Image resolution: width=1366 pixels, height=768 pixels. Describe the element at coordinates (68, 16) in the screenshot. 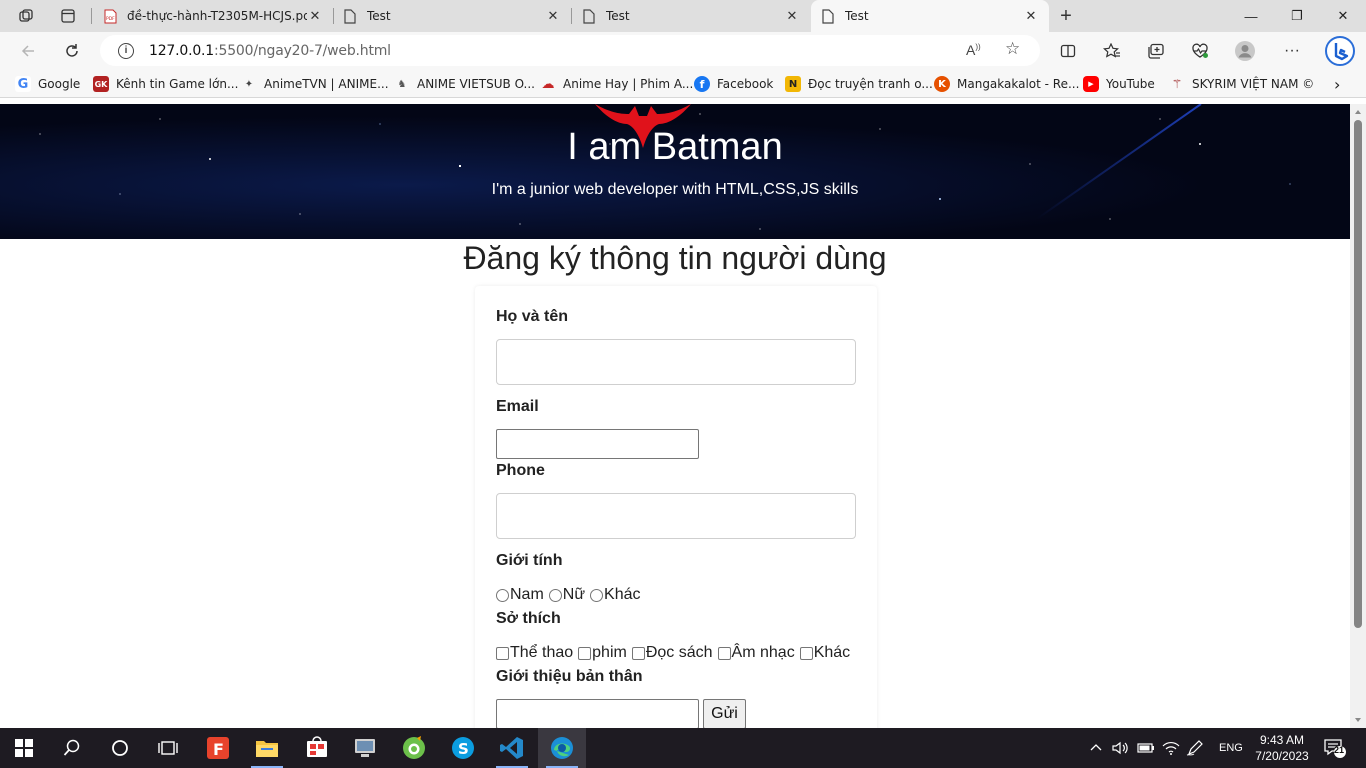

I see `tab-actions-icon` at that location.